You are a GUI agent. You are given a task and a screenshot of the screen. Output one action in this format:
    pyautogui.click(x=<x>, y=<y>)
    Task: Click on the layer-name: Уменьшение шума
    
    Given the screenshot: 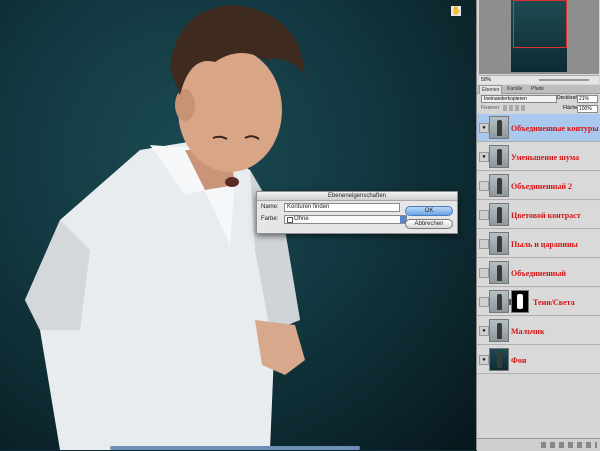 What is the action you would take?
    pyautogui.click(x=545, y=157)
    